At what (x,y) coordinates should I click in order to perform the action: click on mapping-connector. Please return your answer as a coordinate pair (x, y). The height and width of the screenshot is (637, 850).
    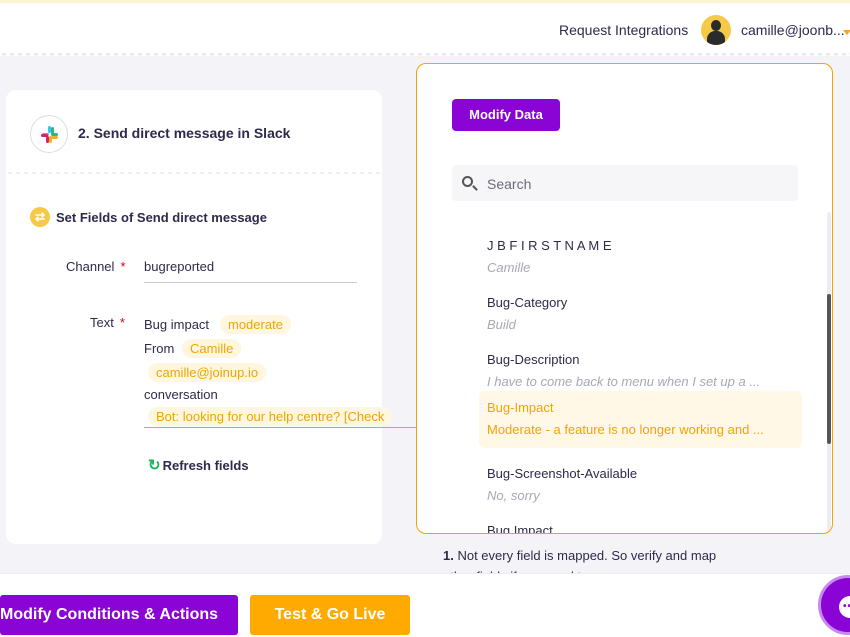
    Looking at the image, I should click on (400, 427).